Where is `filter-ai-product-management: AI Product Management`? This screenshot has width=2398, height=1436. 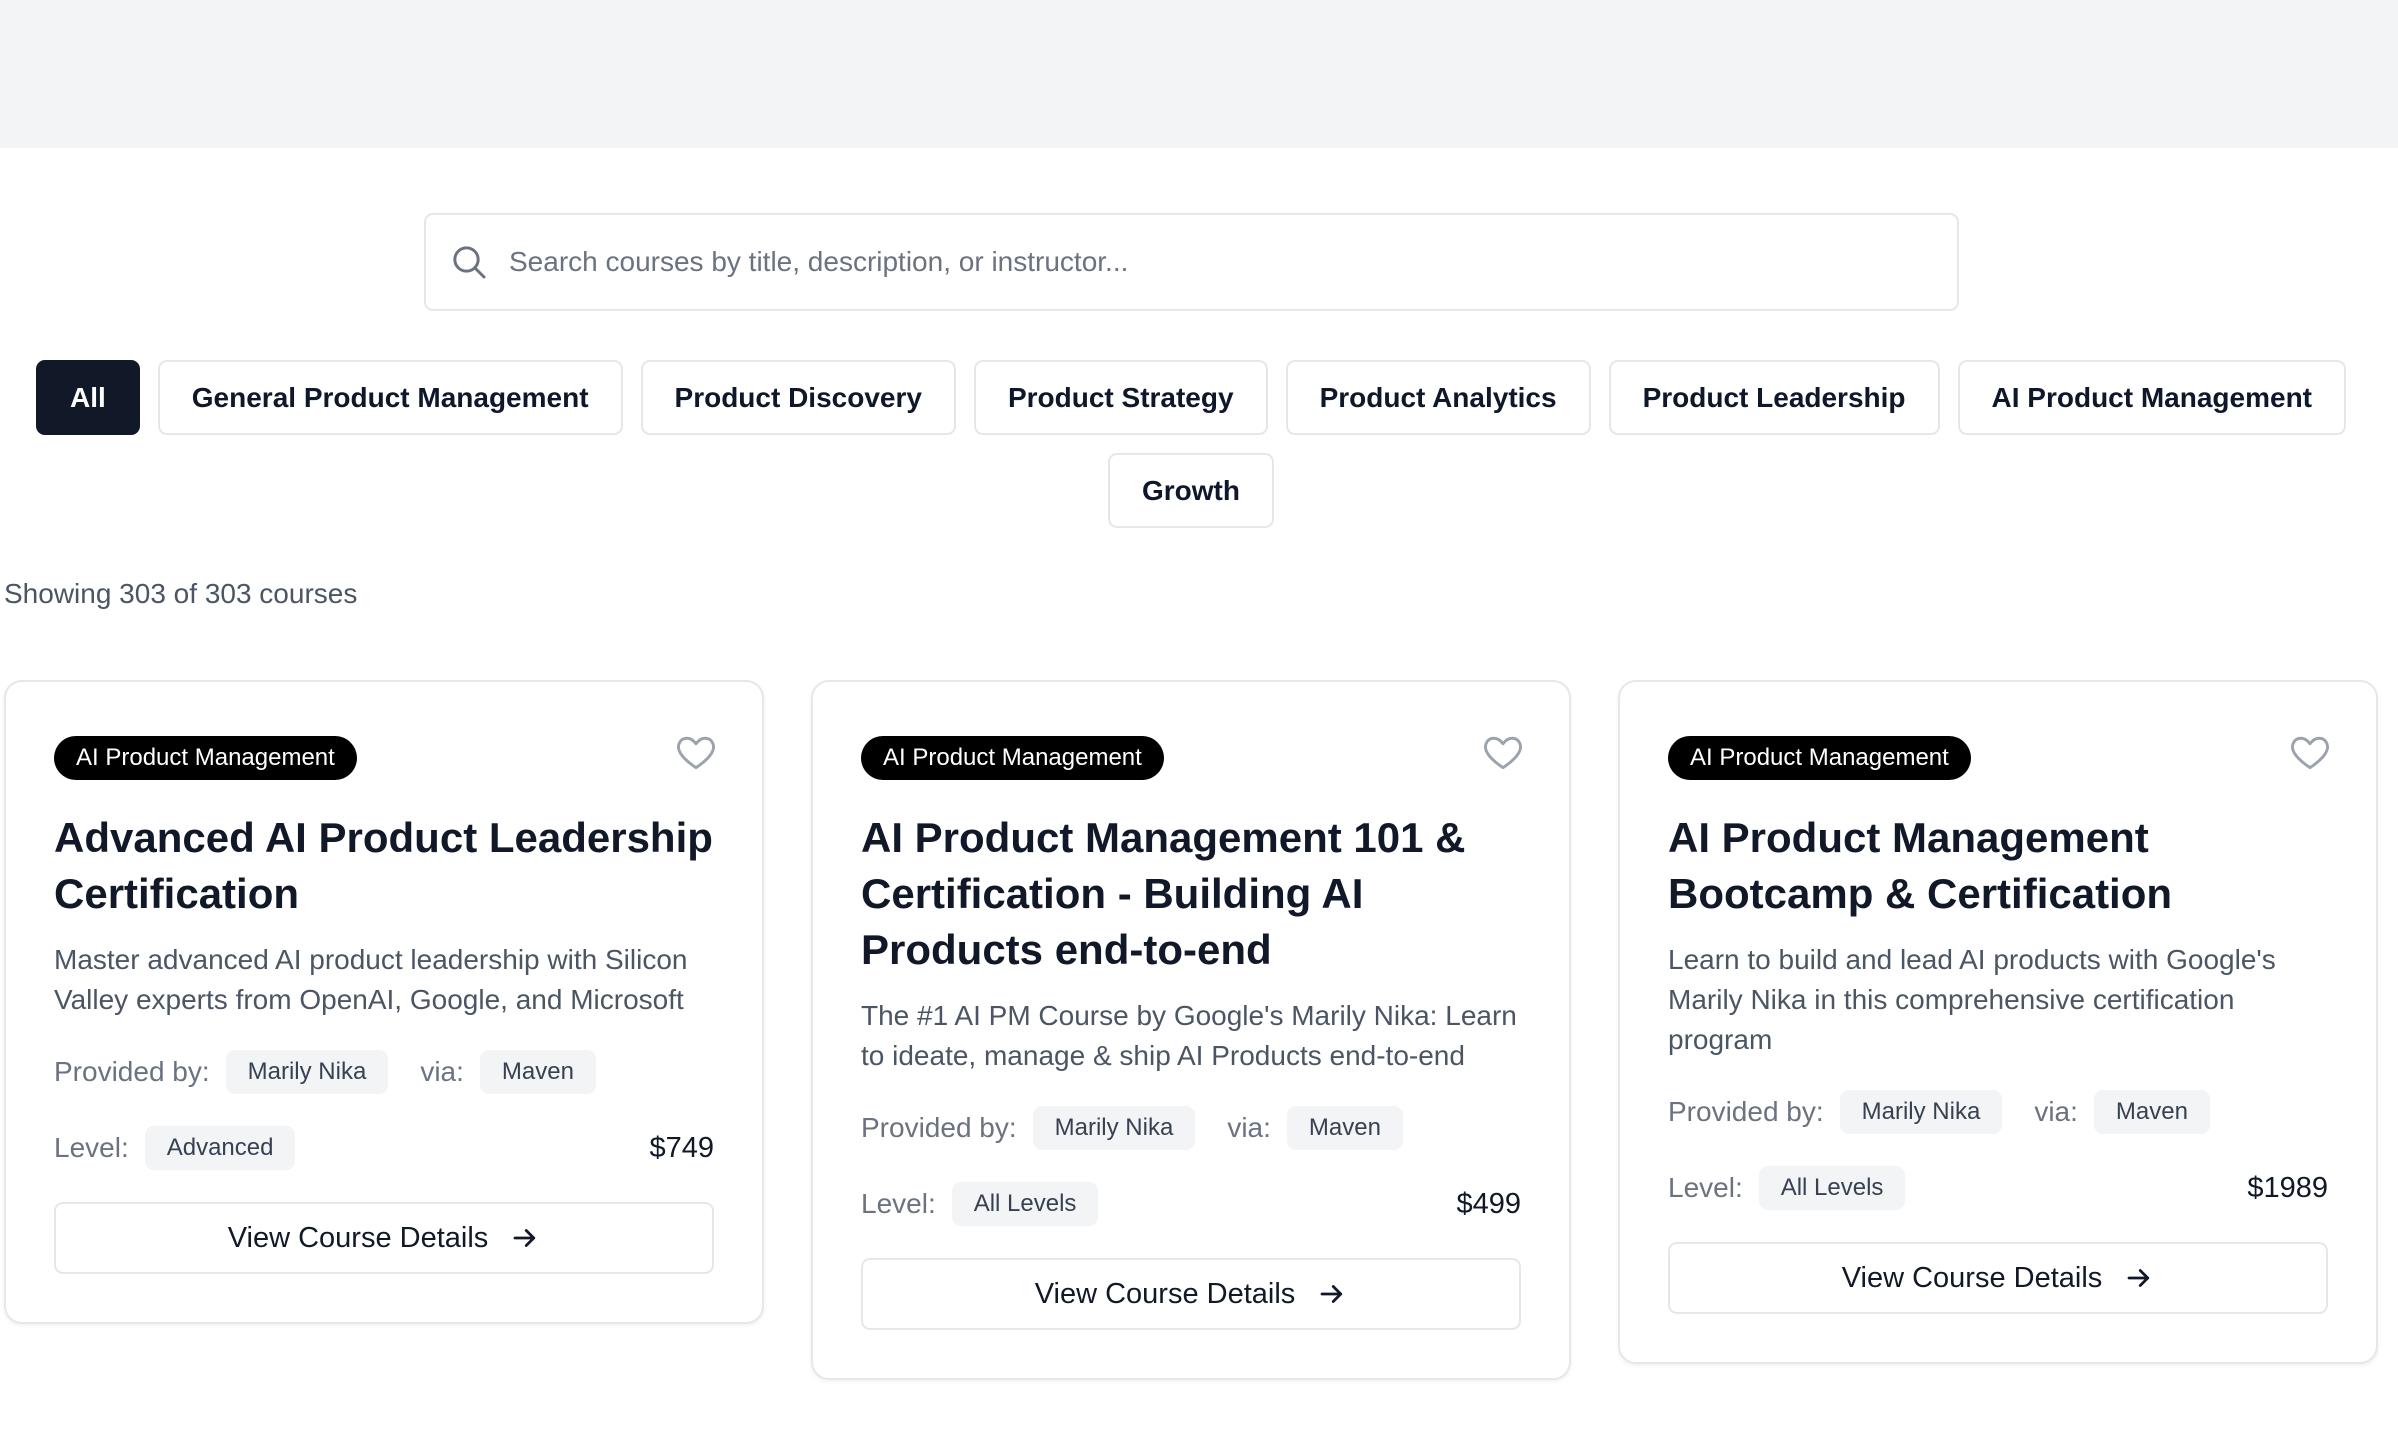 filter-ai-product-management: AI Product Management is located at coordinates (2151, 397).